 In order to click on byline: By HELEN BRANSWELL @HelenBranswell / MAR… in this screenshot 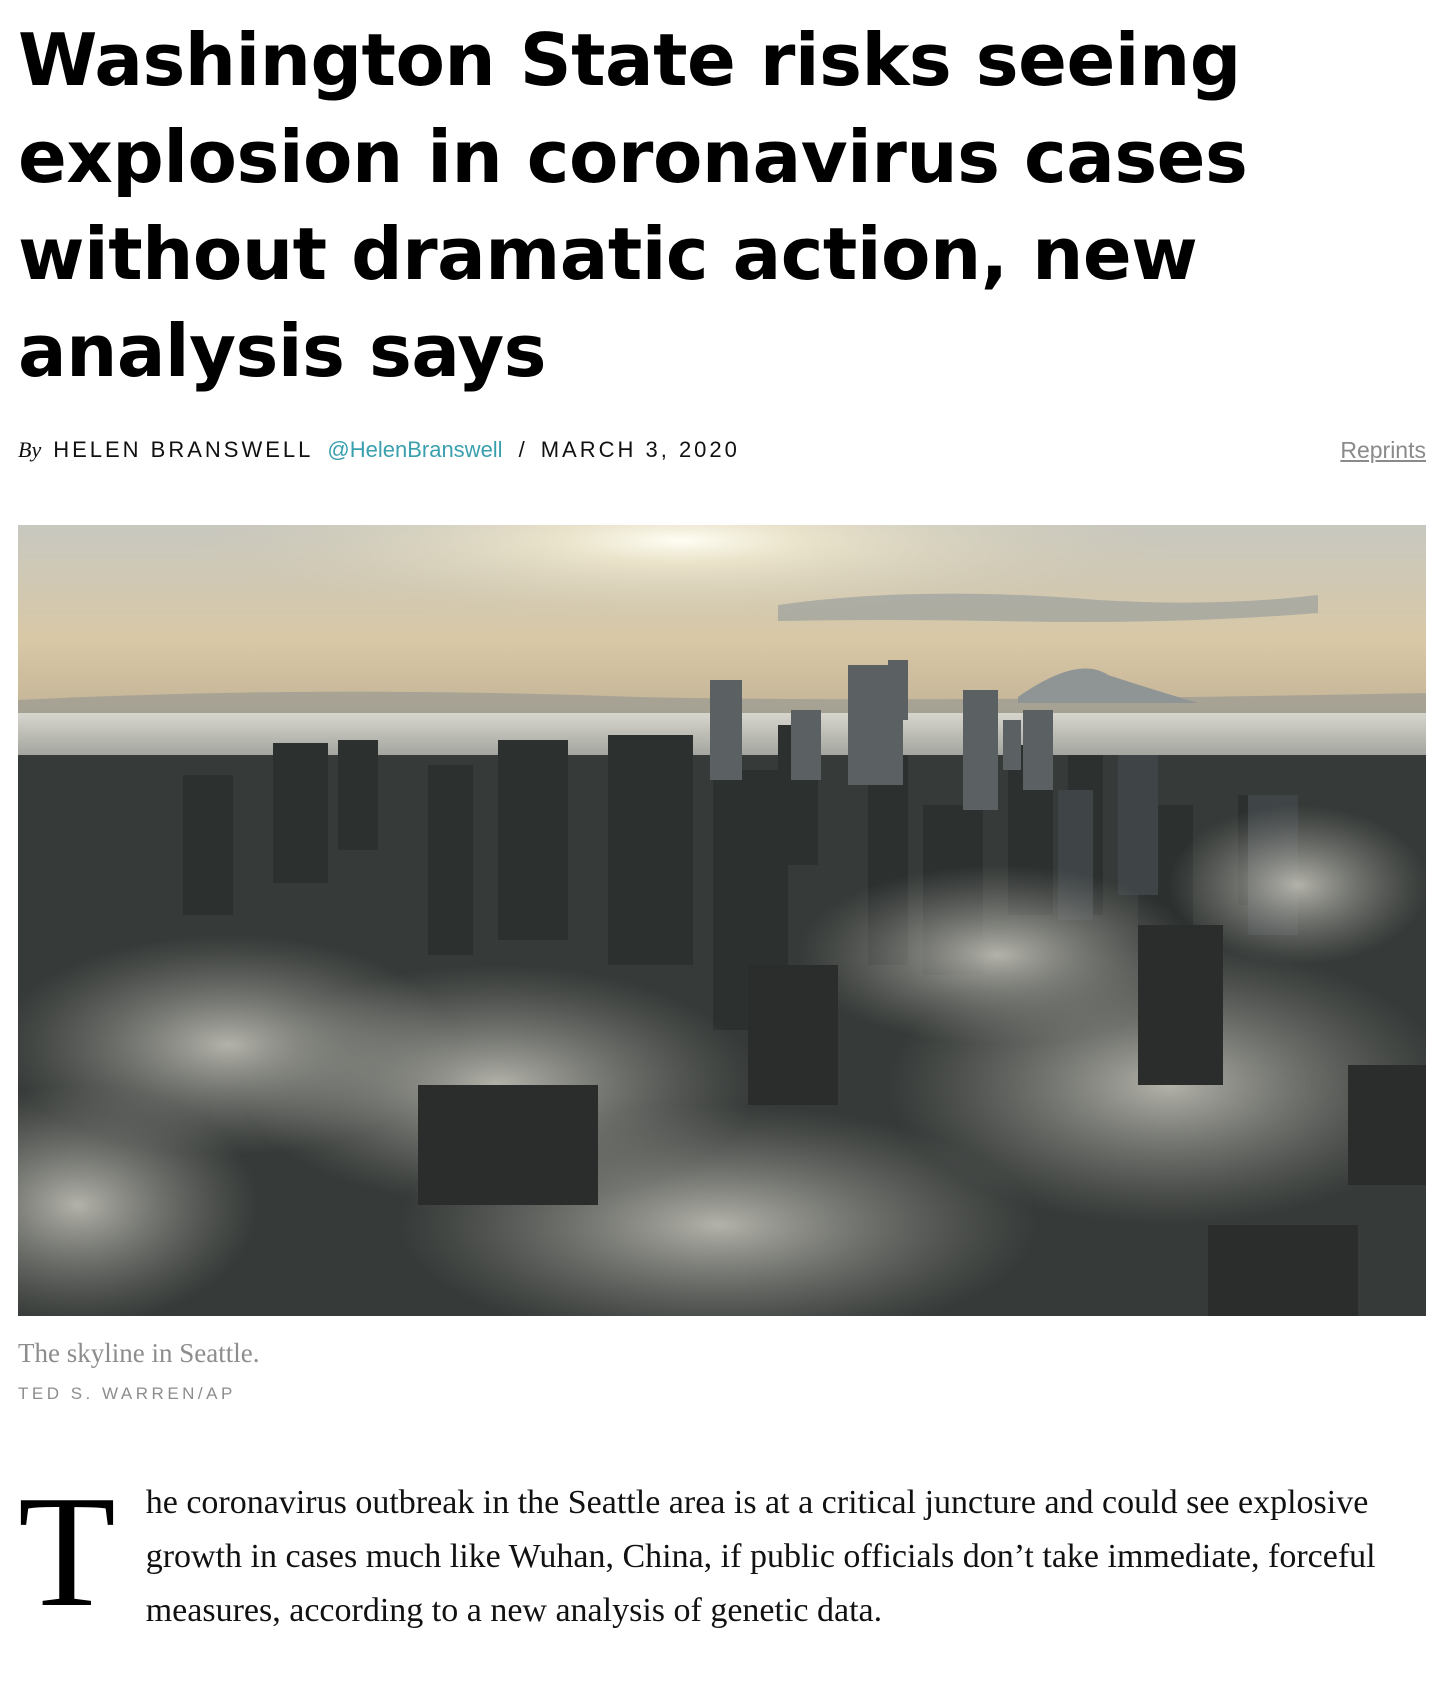, I will do `click(722, 450)`.